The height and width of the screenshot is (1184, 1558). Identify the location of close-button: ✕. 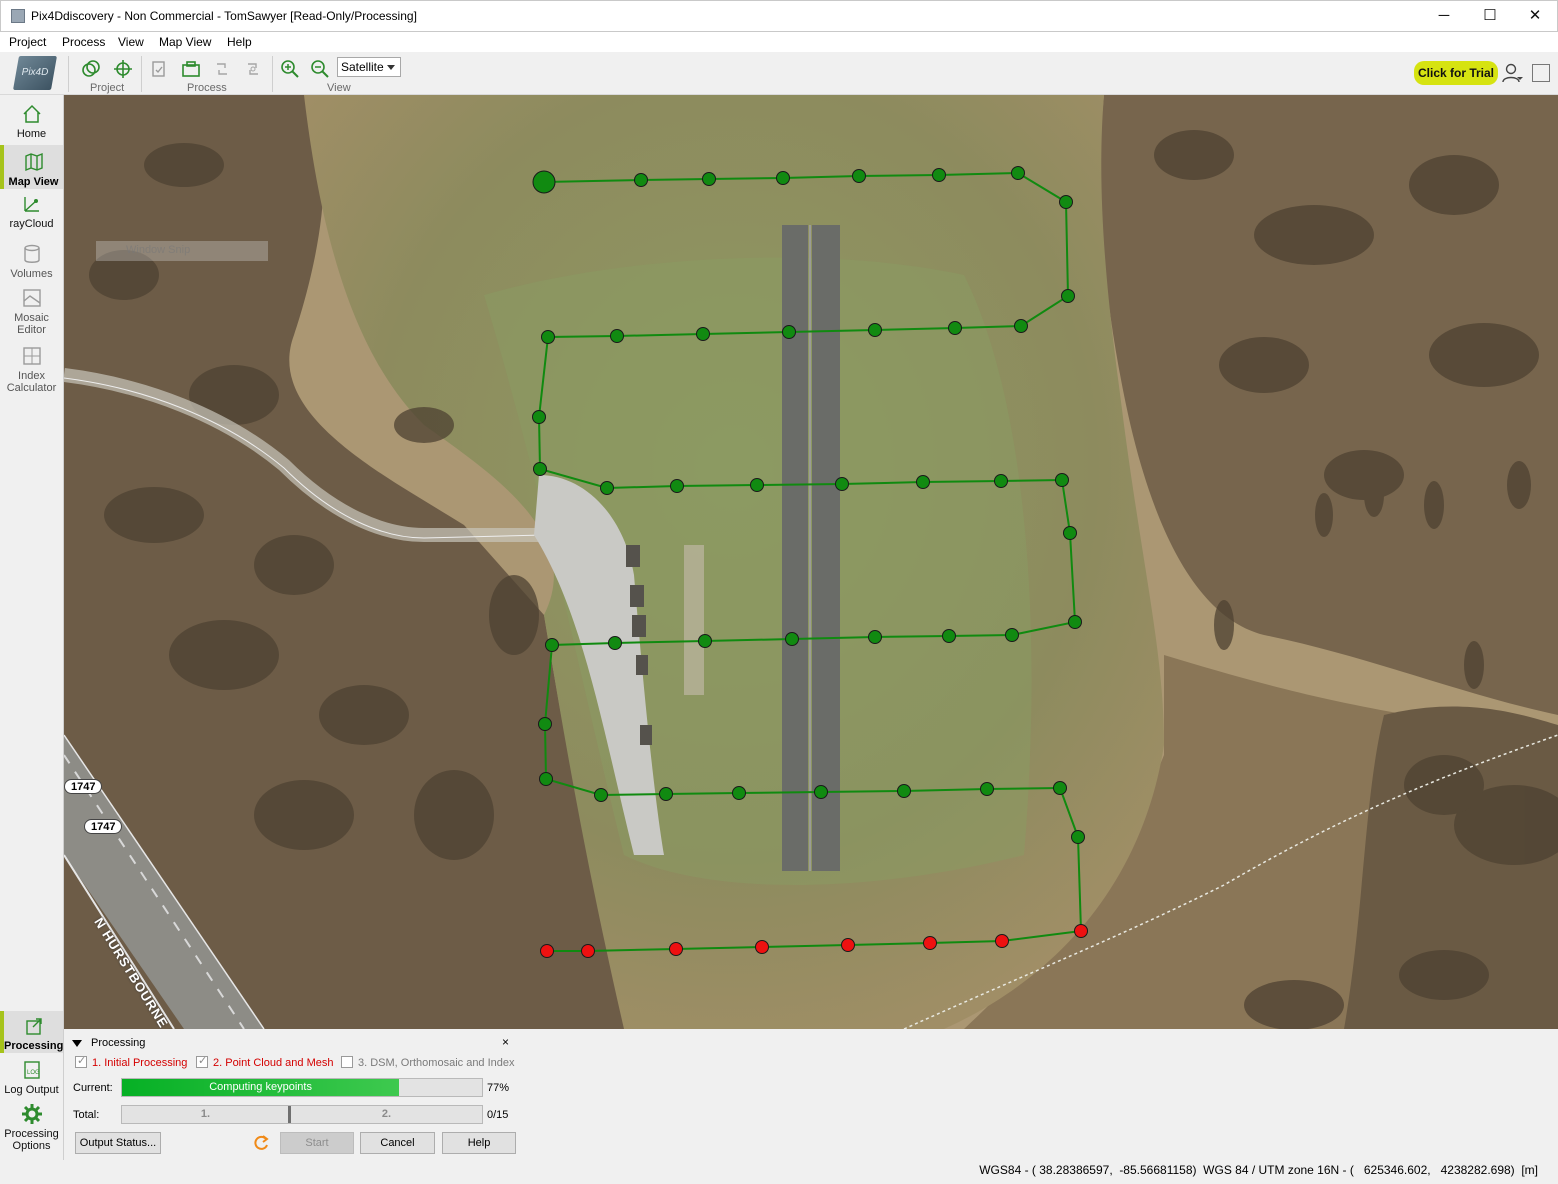
(1535, 16).